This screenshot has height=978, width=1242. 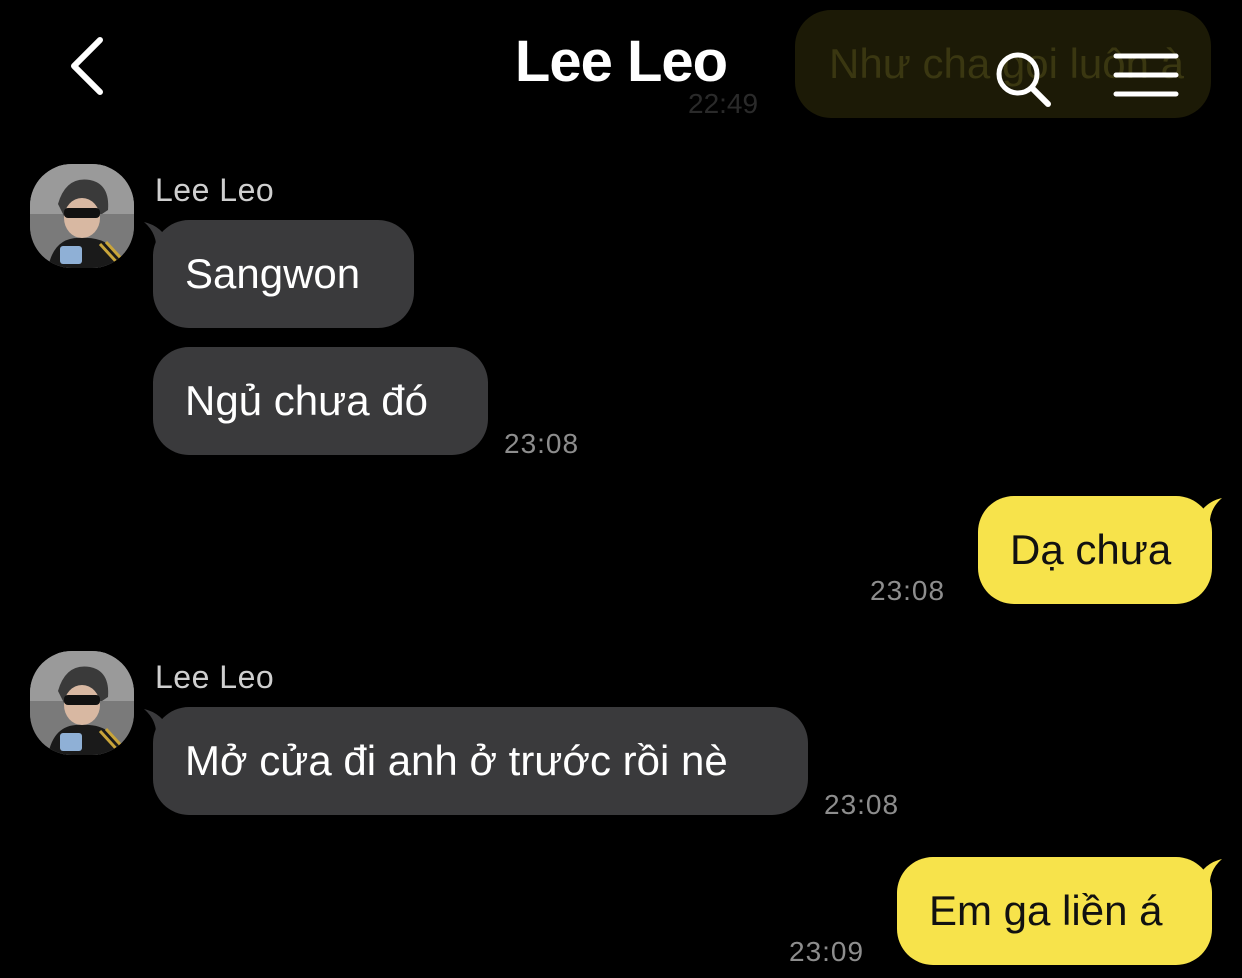 I want to click on message-bubble-outgoing: Dạ chưa, so click(x=1095, y=550).